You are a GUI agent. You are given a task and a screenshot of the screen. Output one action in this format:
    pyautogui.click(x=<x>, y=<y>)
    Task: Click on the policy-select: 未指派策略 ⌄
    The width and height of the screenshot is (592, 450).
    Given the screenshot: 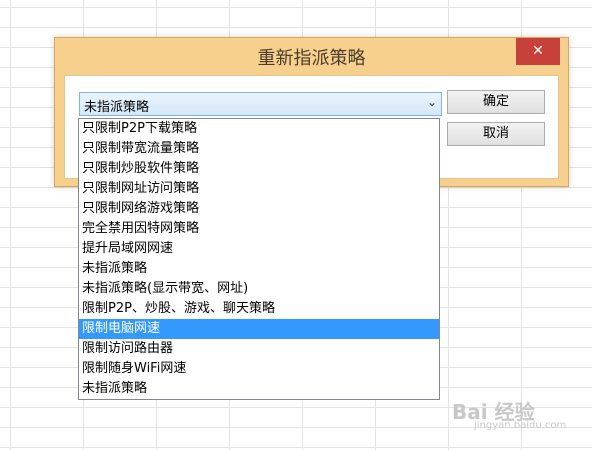 What is the action you would take?
    pyautogui.click(x=260, y=104)
    